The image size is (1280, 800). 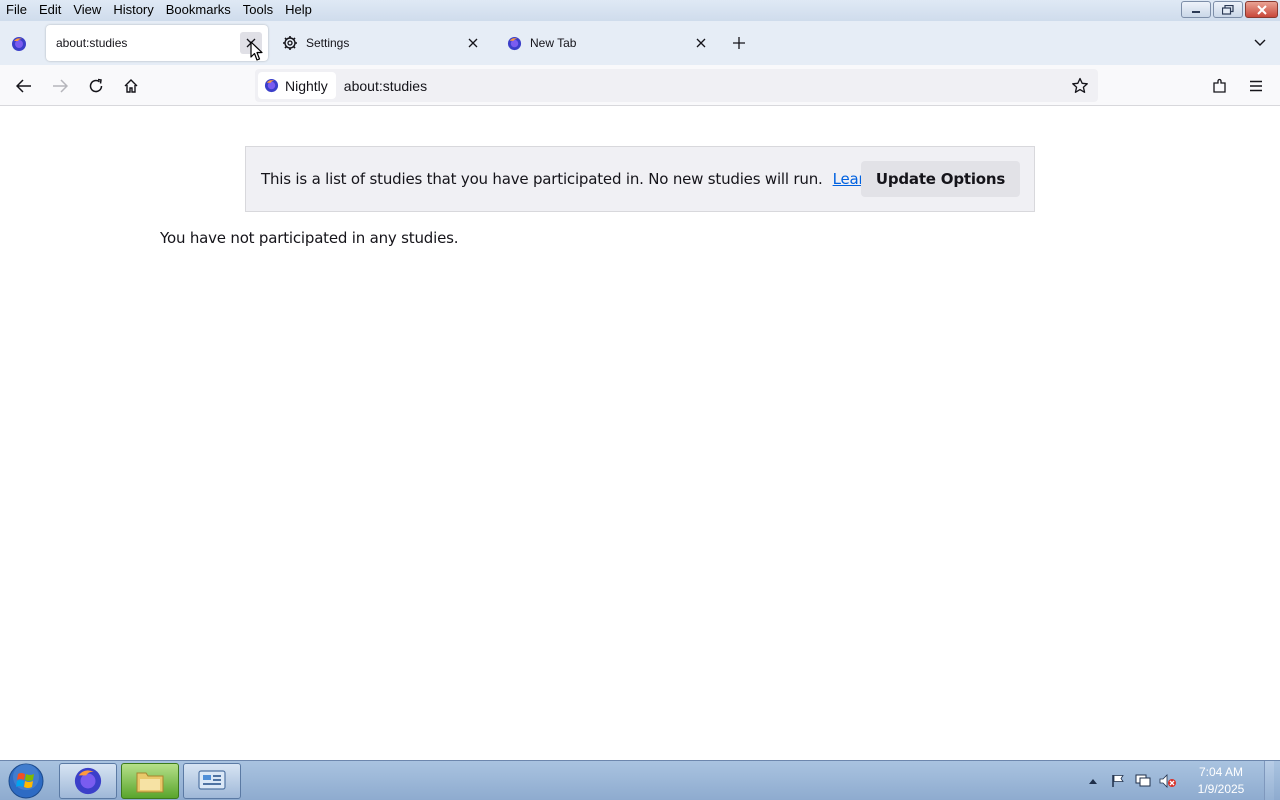 I want to click on chevron-down-icon, so click(x=1260, y=42).